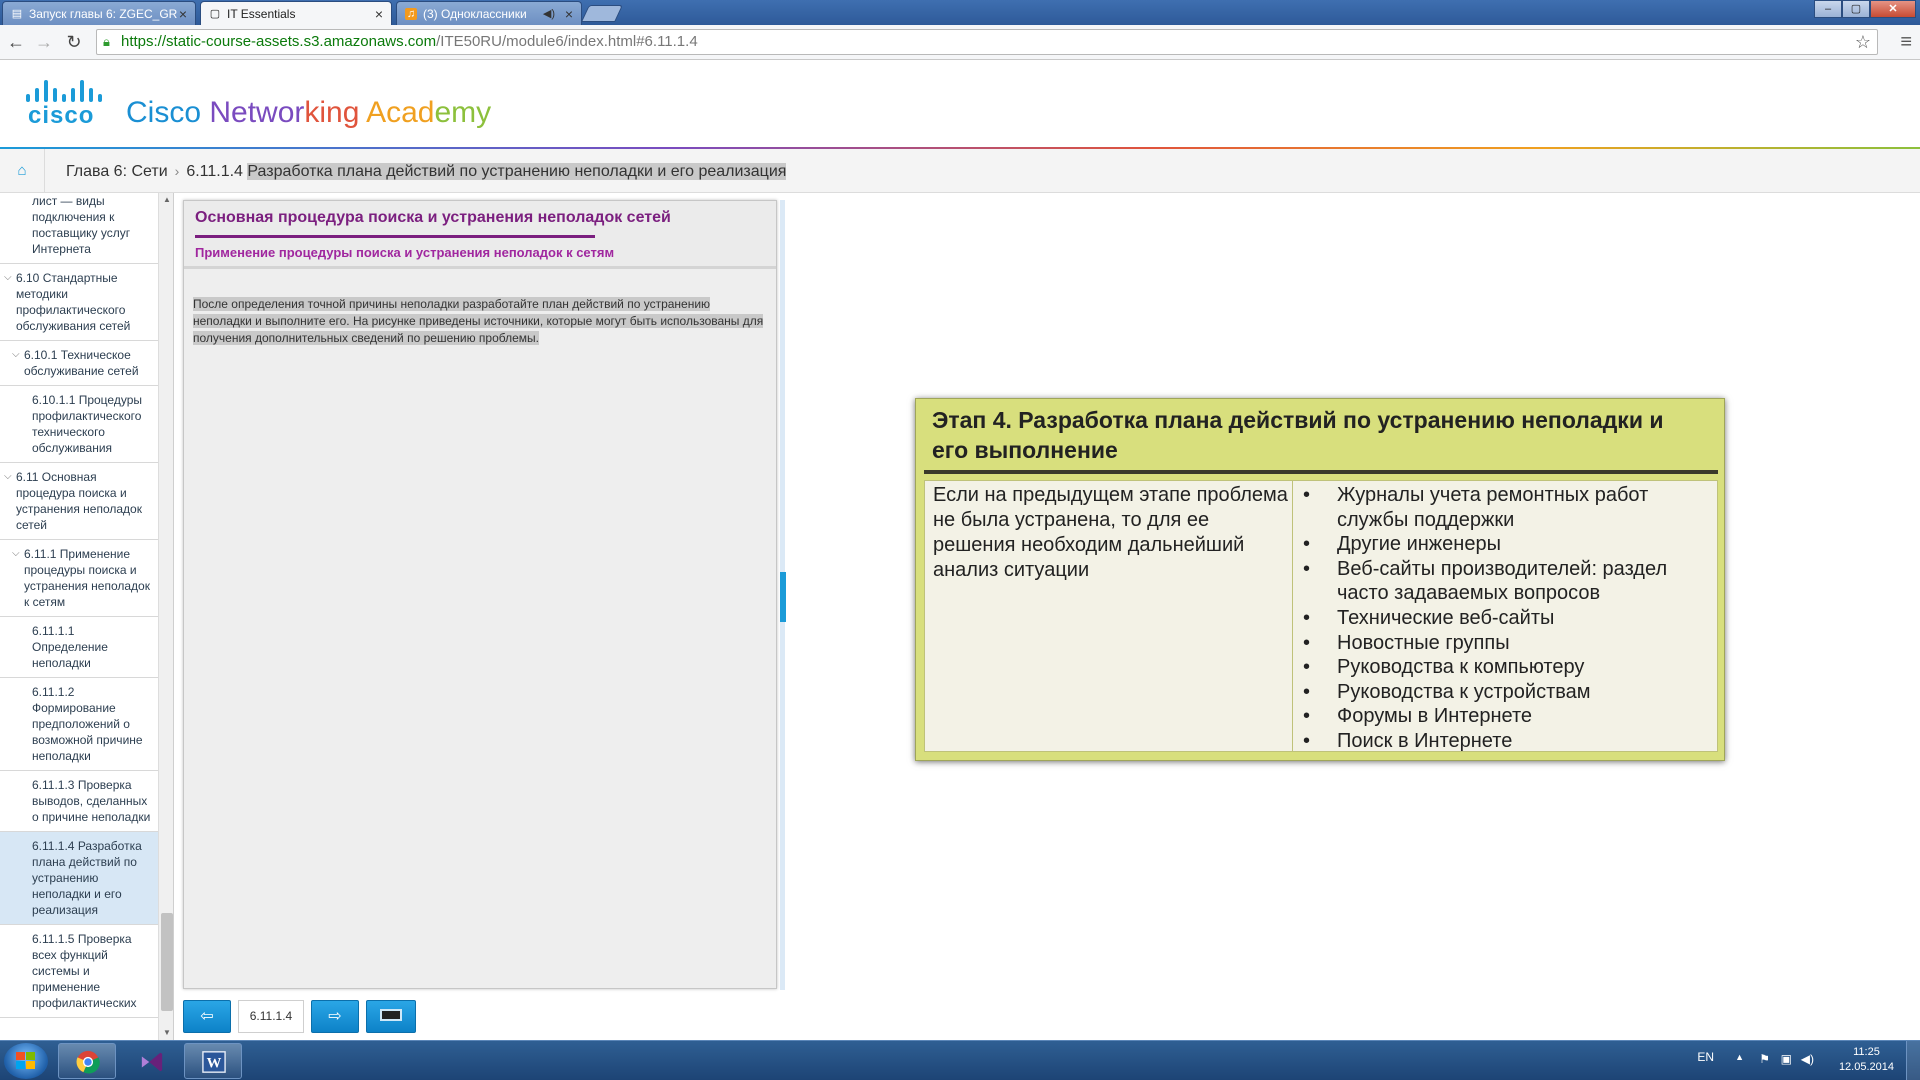 The image size is (1920, 1080). Describe the element at coordinates (165, 616) in the screenshot. I see `nav-scrollbar: ▲ ▼` at that location.